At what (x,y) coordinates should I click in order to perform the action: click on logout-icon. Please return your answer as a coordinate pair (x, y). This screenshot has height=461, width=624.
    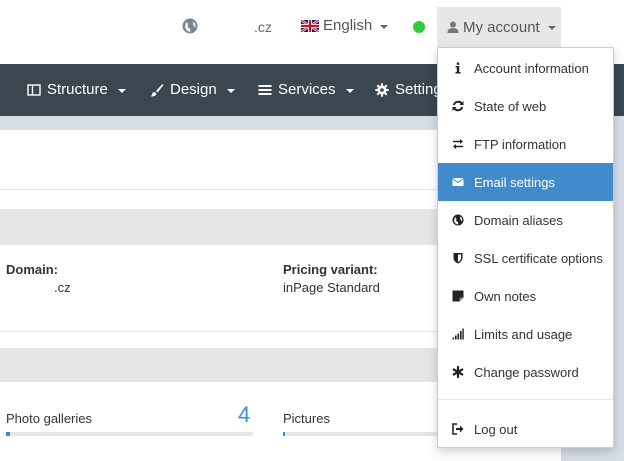
    Looking at the image, I should click on (458, 429).